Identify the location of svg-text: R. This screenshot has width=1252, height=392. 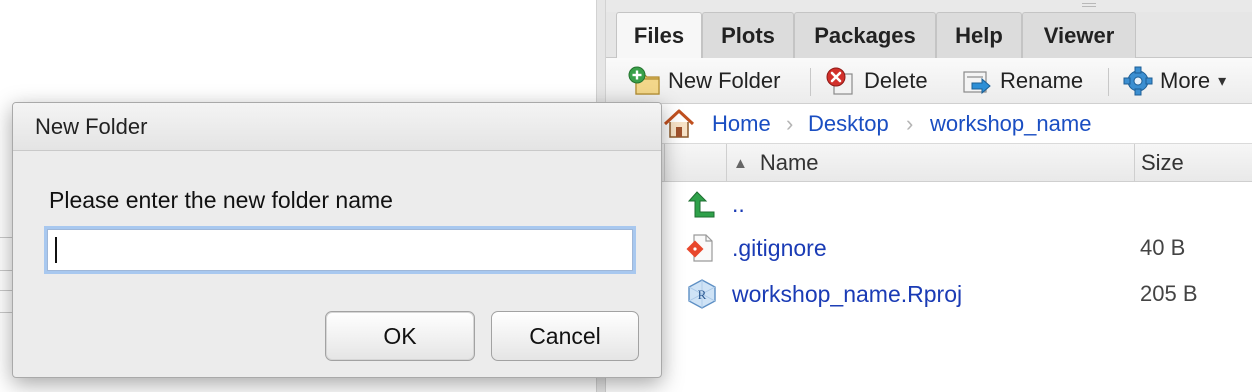
(702, 294).